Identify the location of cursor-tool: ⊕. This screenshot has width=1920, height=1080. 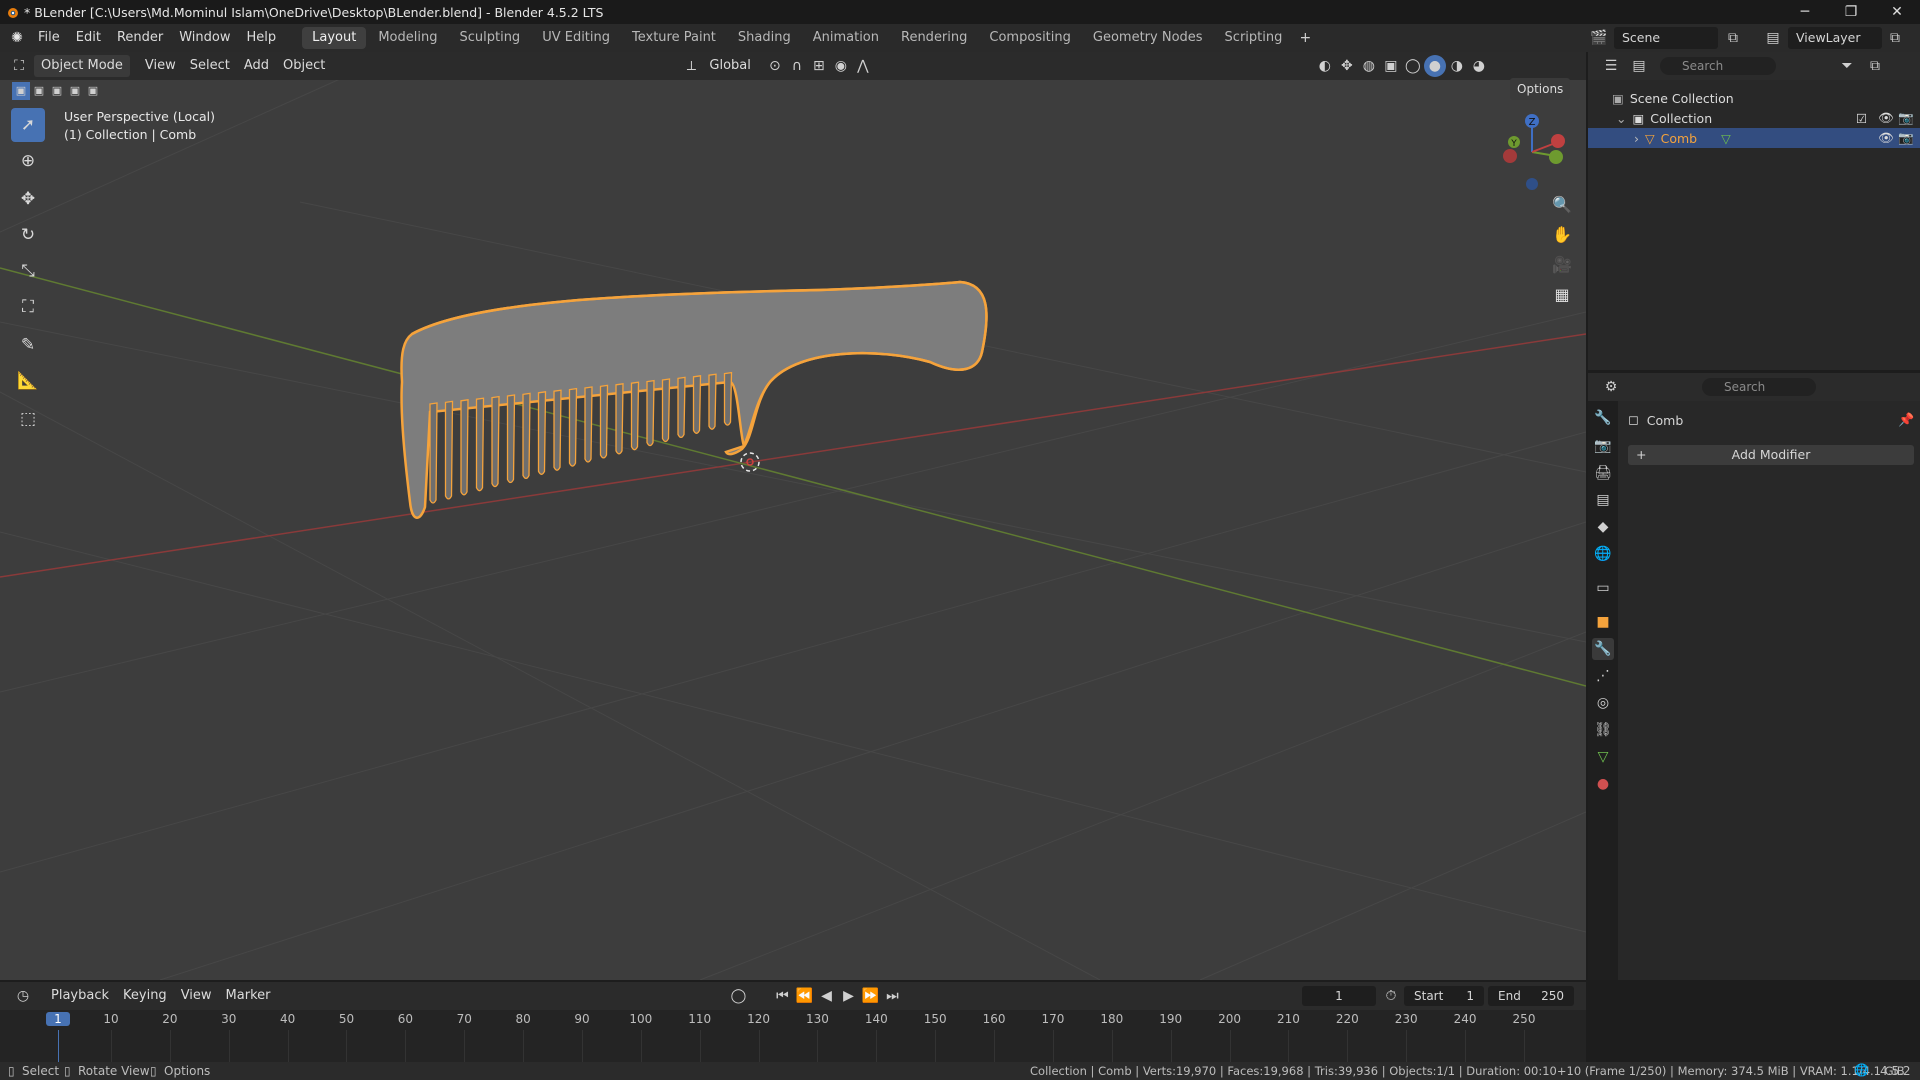
(28, 161).